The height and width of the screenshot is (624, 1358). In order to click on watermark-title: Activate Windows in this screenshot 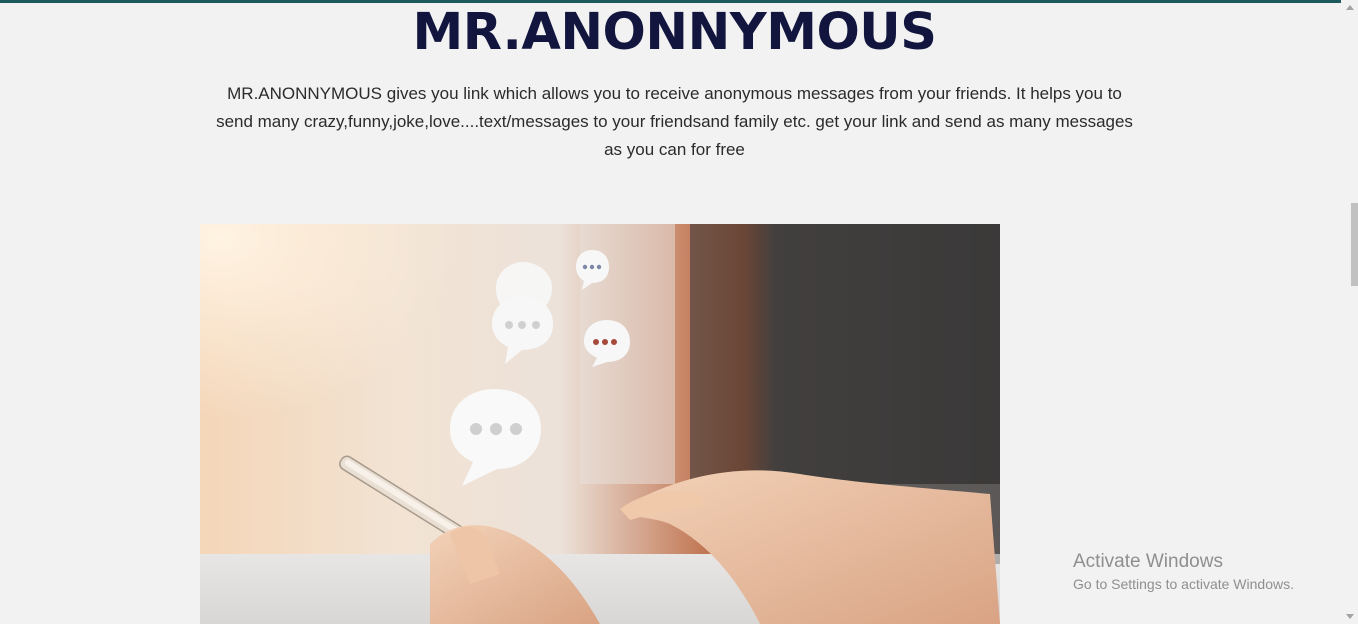, I will do `click(1148, 561)`.